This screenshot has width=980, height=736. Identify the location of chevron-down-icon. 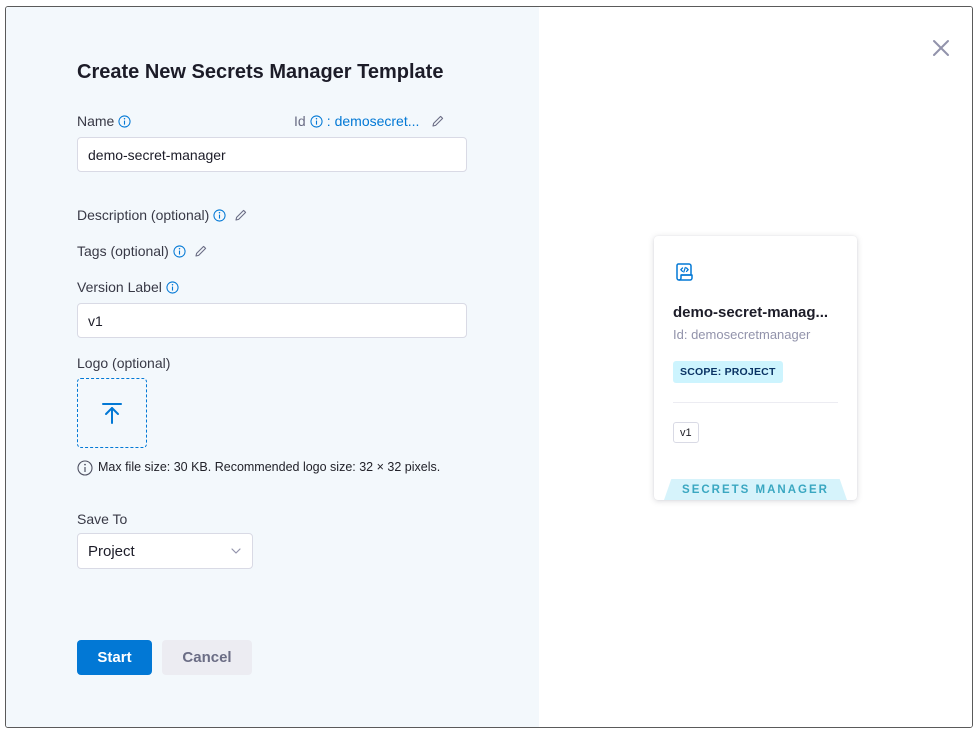
(236, 551).